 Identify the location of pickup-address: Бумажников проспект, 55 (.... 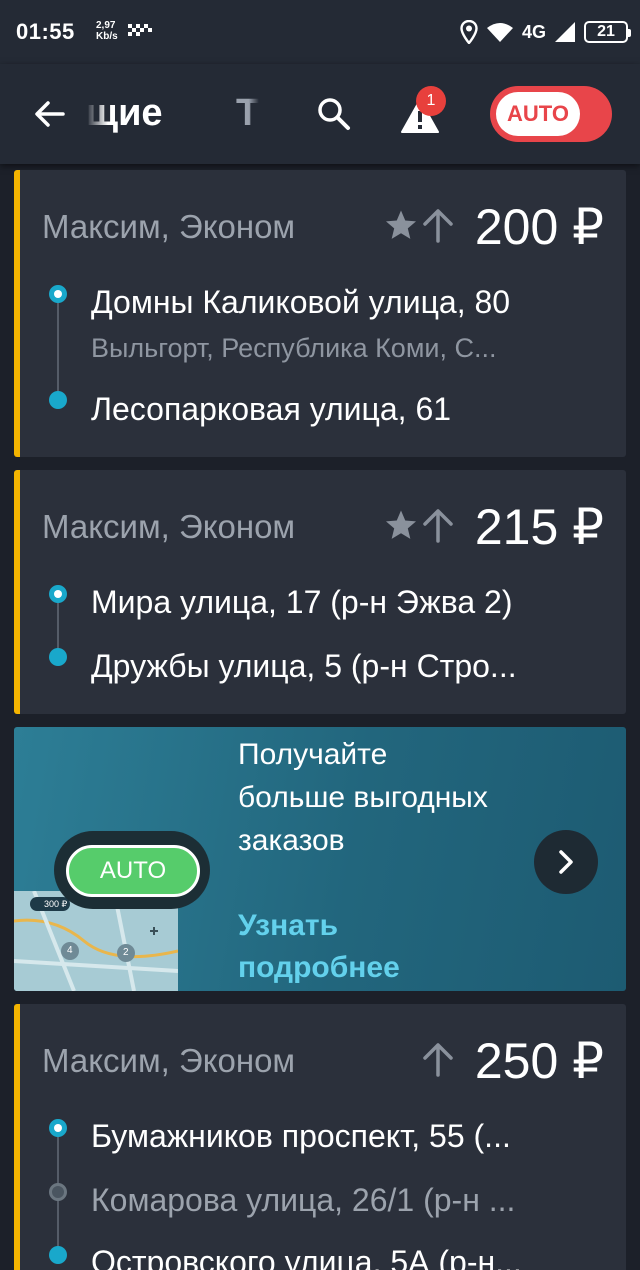
(301, 1136).